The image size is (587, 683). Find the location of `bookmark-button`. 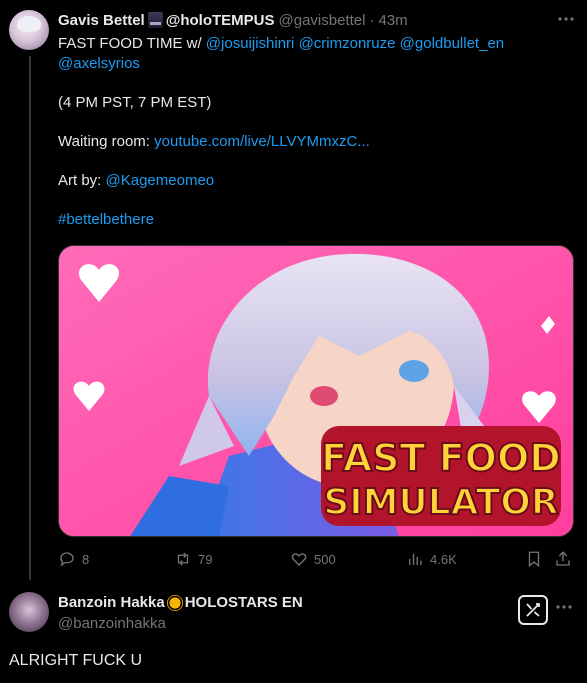

bookmark-button is located at coordinates (534, 559).